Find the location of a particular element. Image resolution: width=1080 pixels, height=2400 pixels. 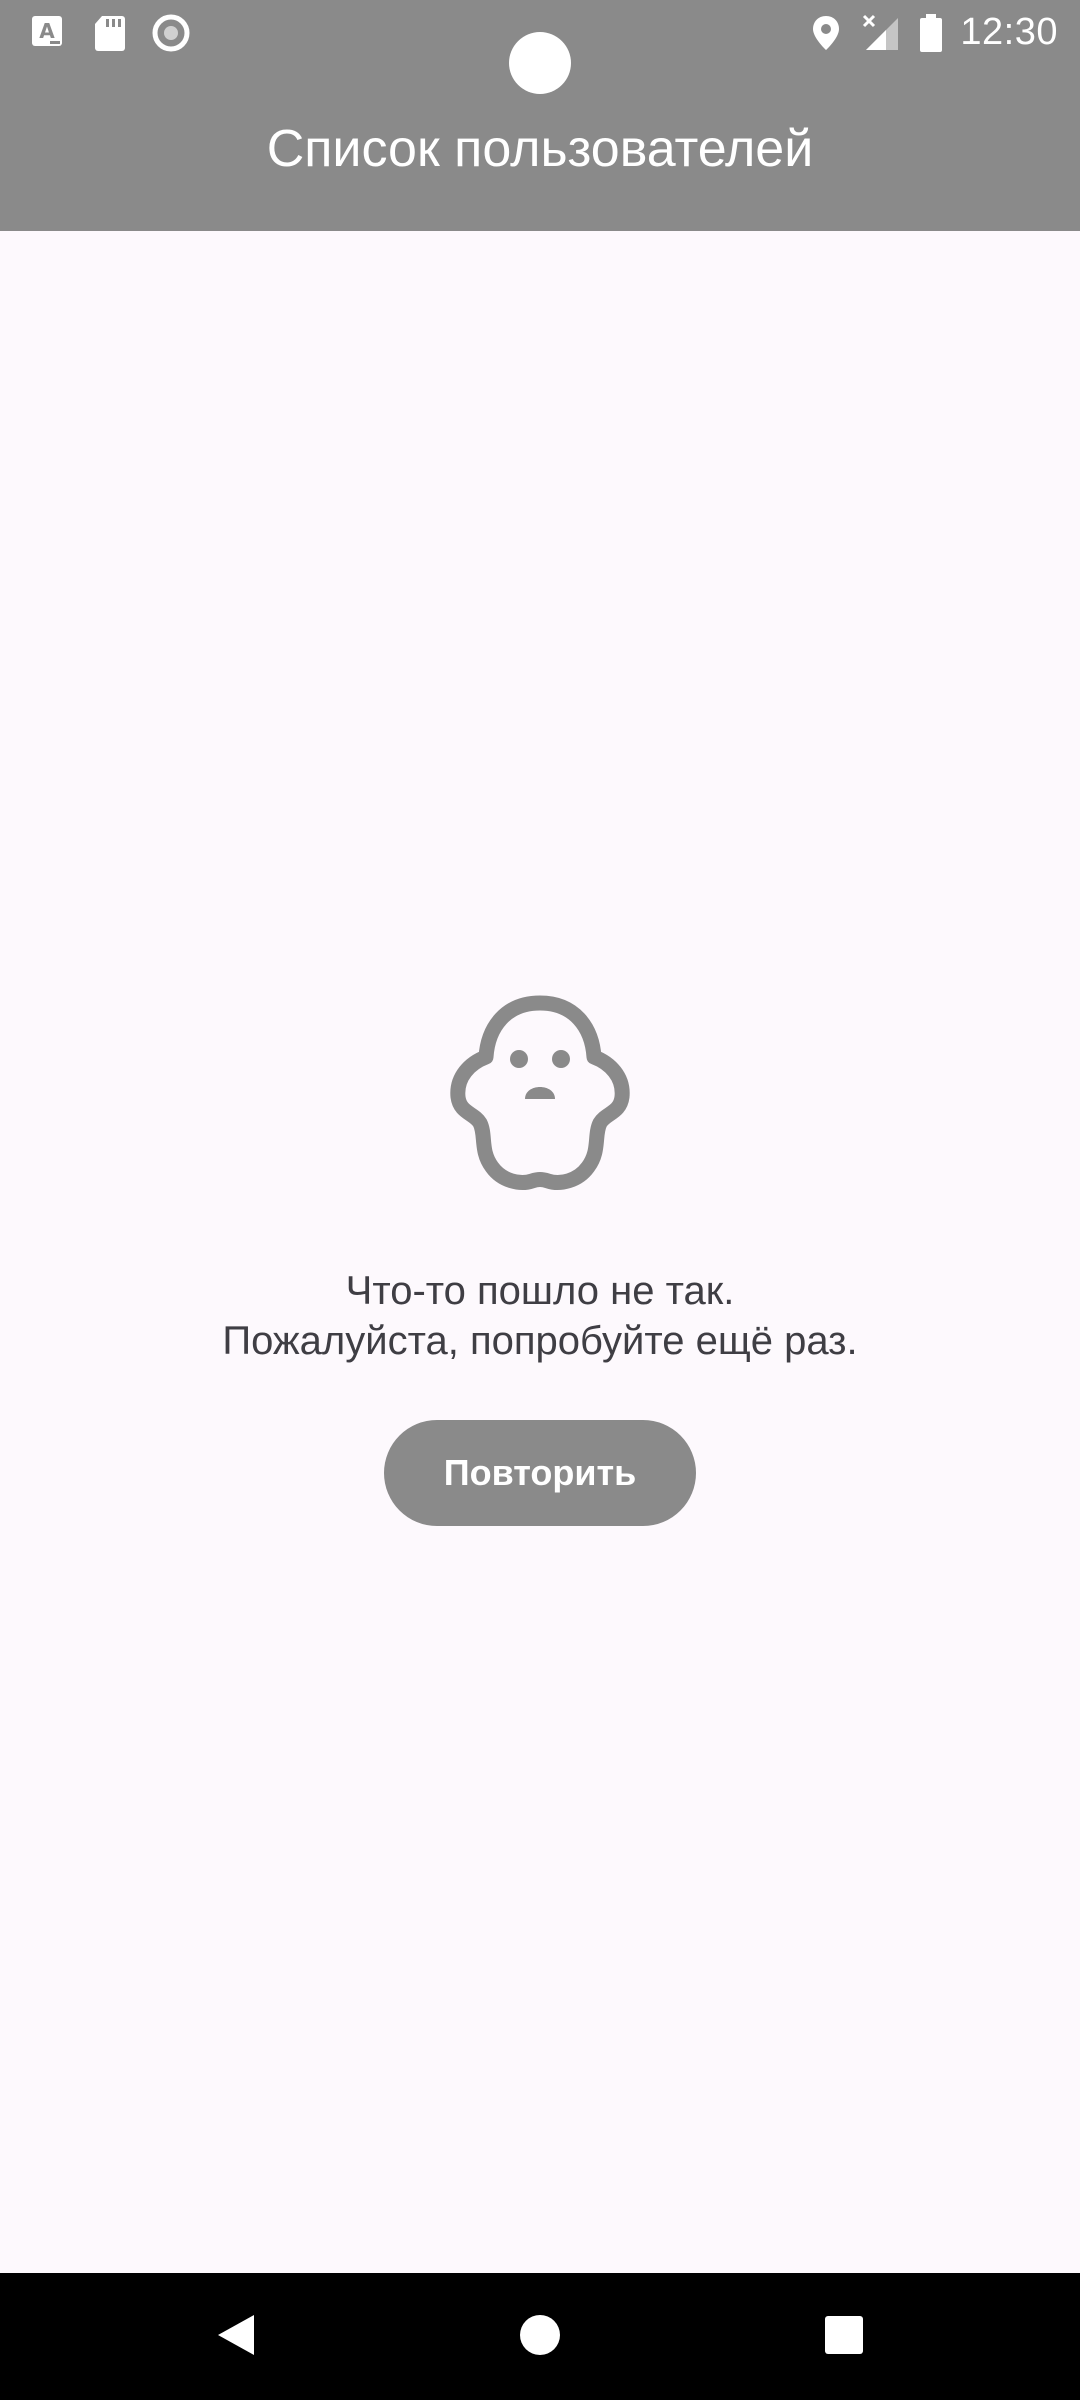

sd-card-icon is located at coordinates (110, 33).